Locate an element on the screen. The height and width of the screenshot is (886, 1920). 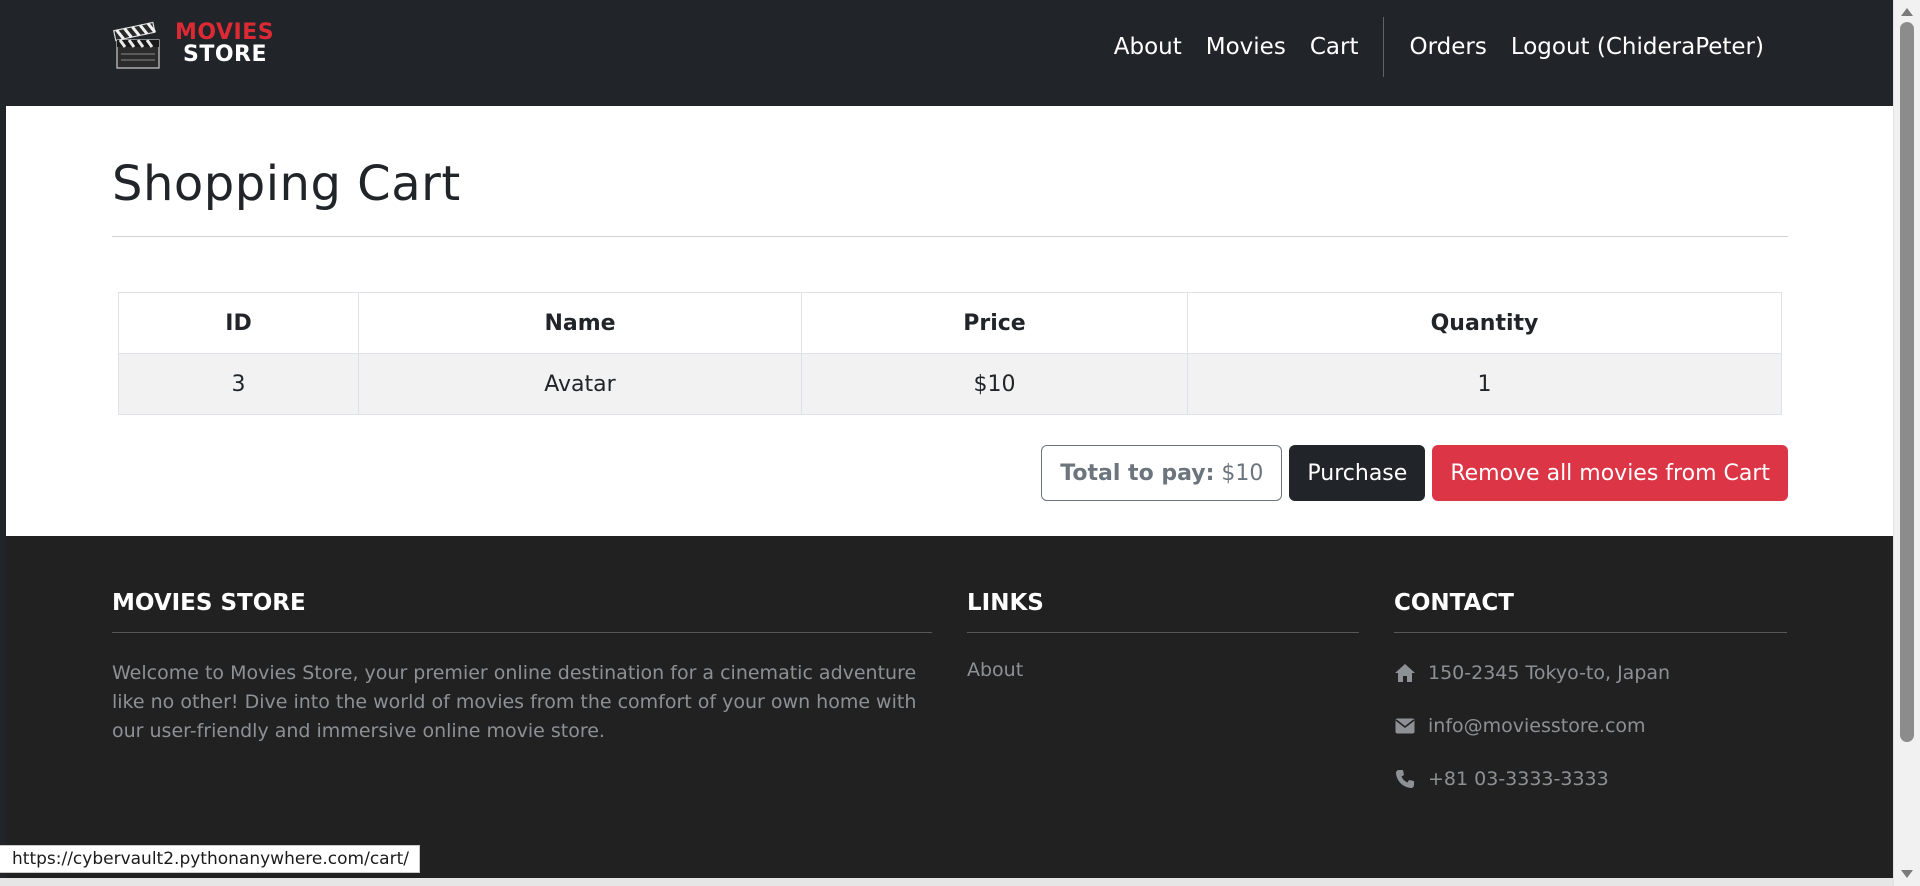
nav-link-logout: Logout (ChideraPeter) is located at coordinates (1637, 47).